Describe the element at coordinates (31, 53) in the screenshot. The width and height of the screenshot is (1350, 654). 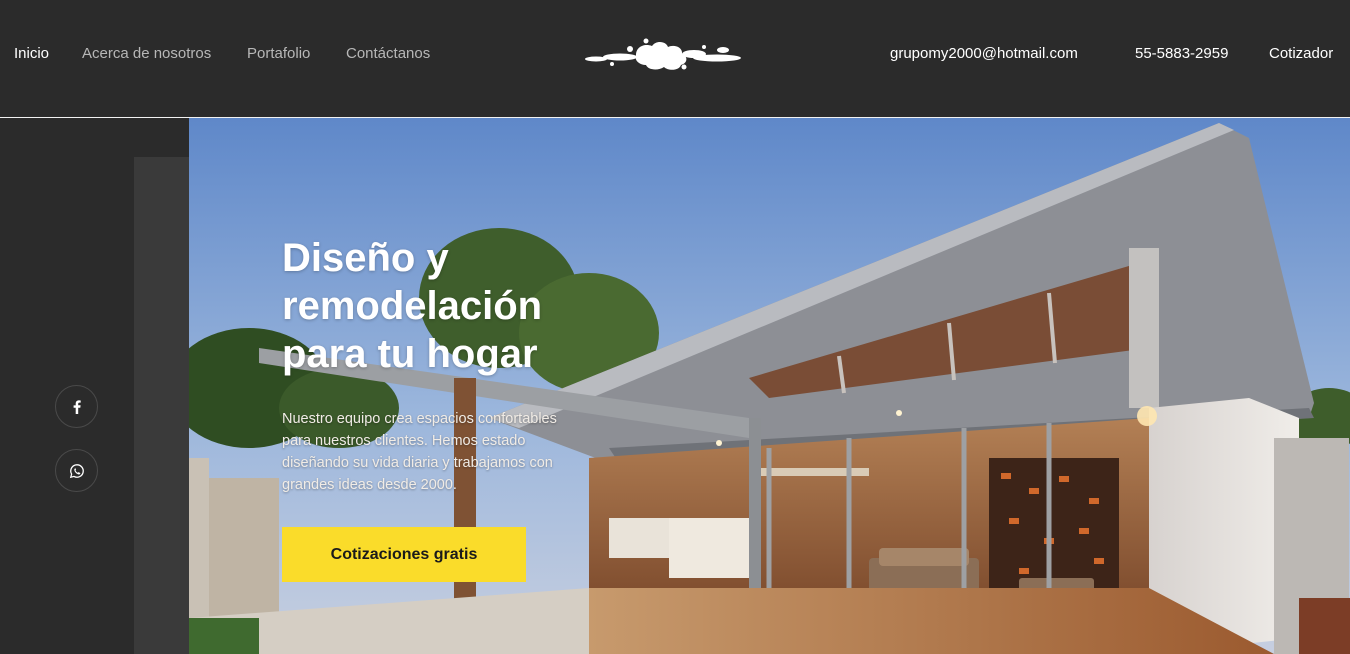
I see `nav-link-inicio: Inicio` at that location.